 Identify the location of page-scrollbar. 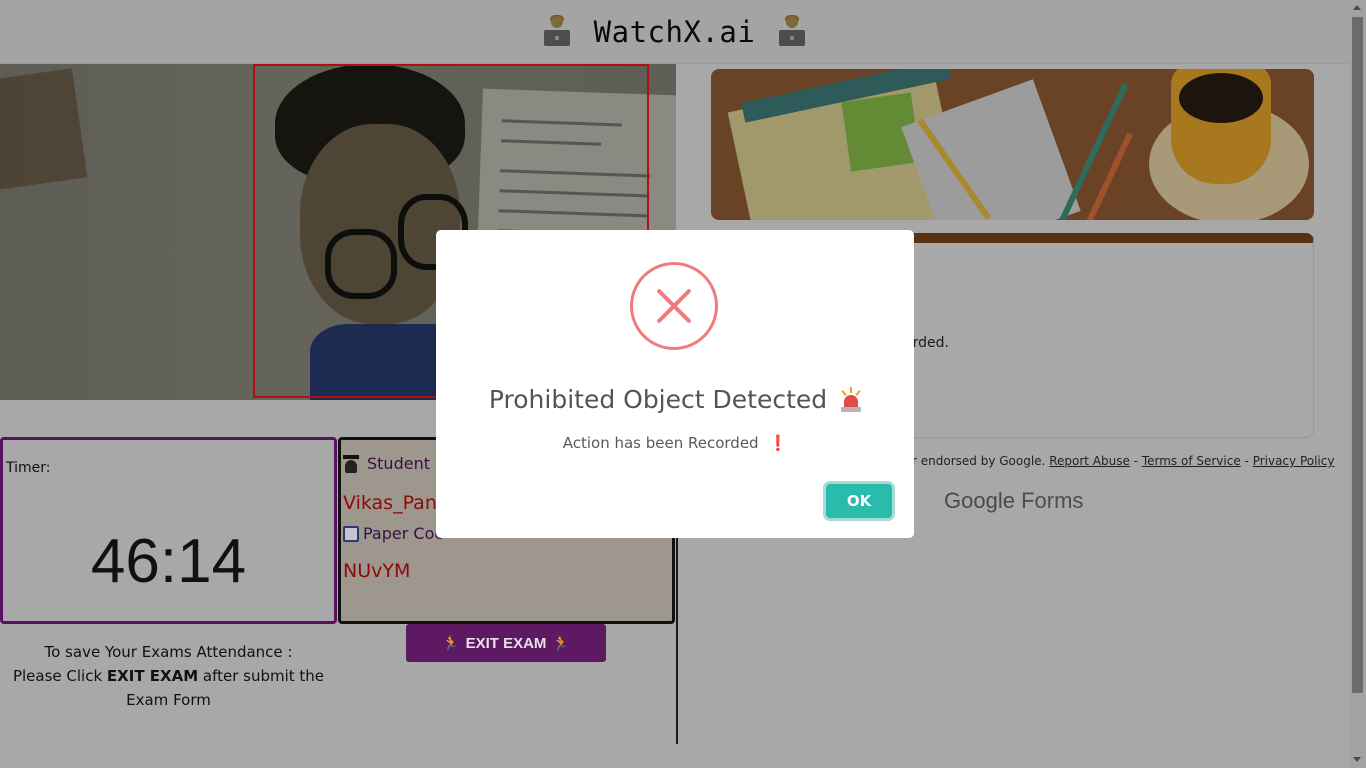
(1357, 384).